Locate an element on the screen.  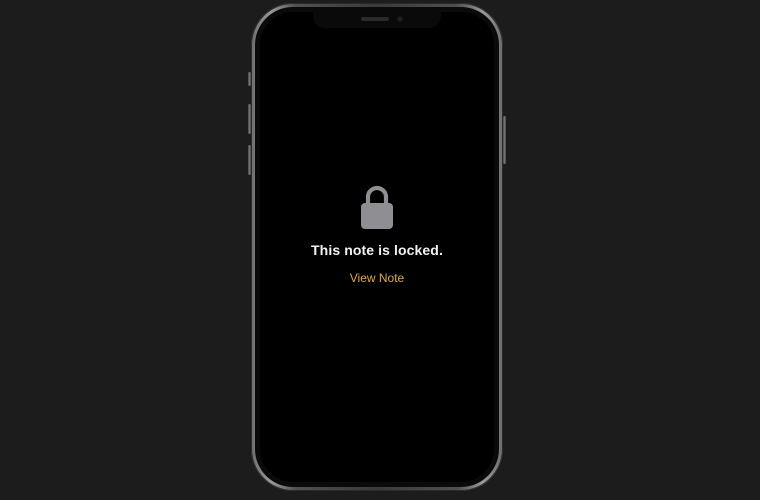
earpiece-speaker is located at coordinates (375, 19).